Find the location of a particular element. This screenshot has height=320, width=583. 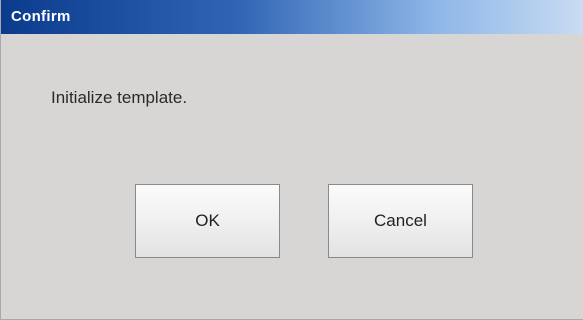

cancel-button-label: Cancel is located at coordinates (400, 220).